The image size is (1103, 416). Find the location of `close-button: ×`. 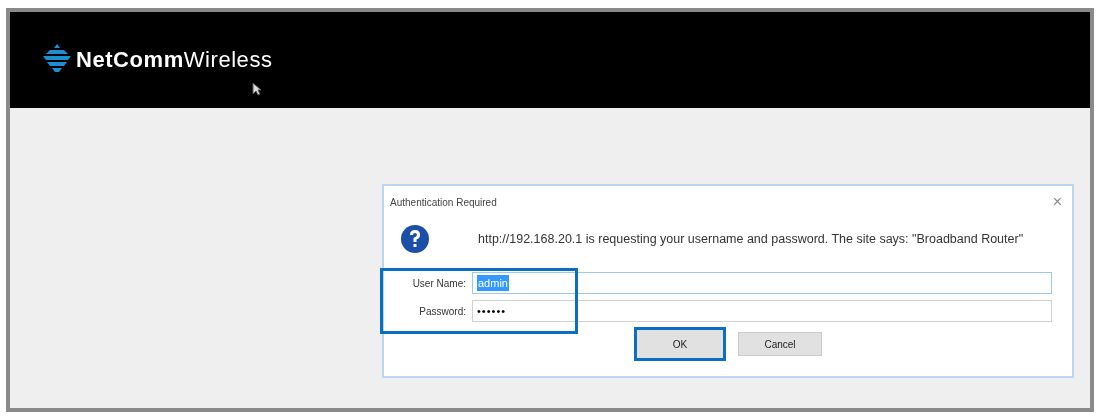

close-button: × is located at coordinates (1057, 202).